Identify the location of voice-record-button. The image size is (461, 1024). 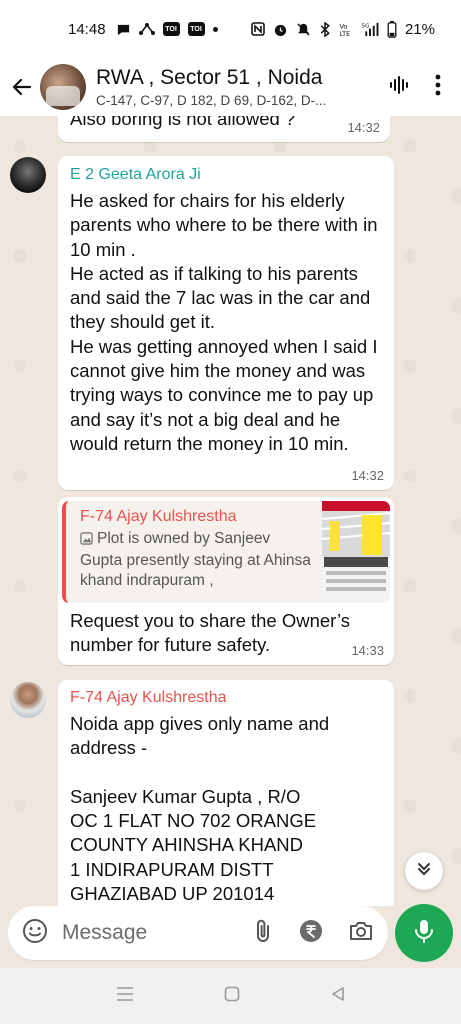
(424, 933).